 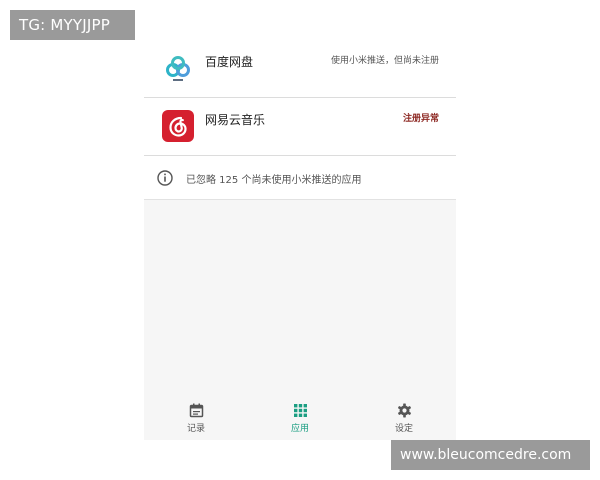 I want to click on netease-cloud-music-icon, so click(x=178, y=126).